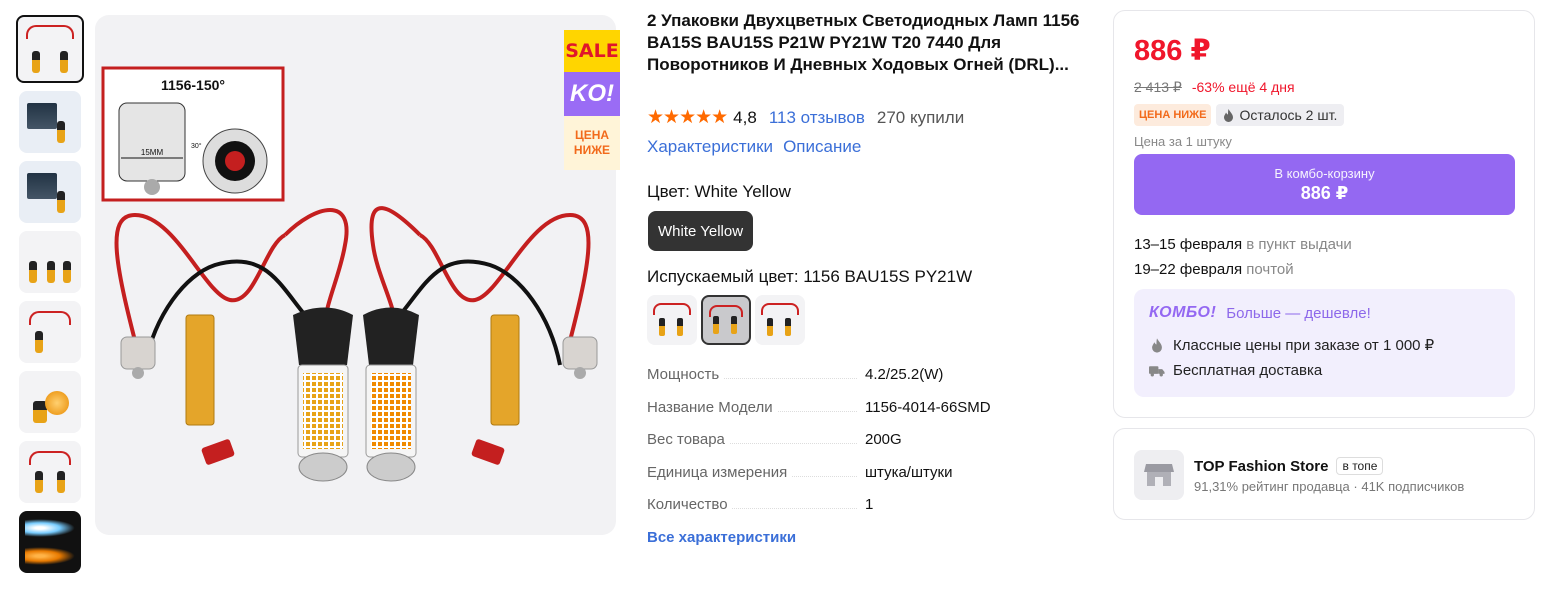 This screenshot has width=1546, height=597. Describe the element at coordinates (592, 143) in the screenshot. I see `price-lower-badge: ЦЕНА НИЖЕ` at that location.